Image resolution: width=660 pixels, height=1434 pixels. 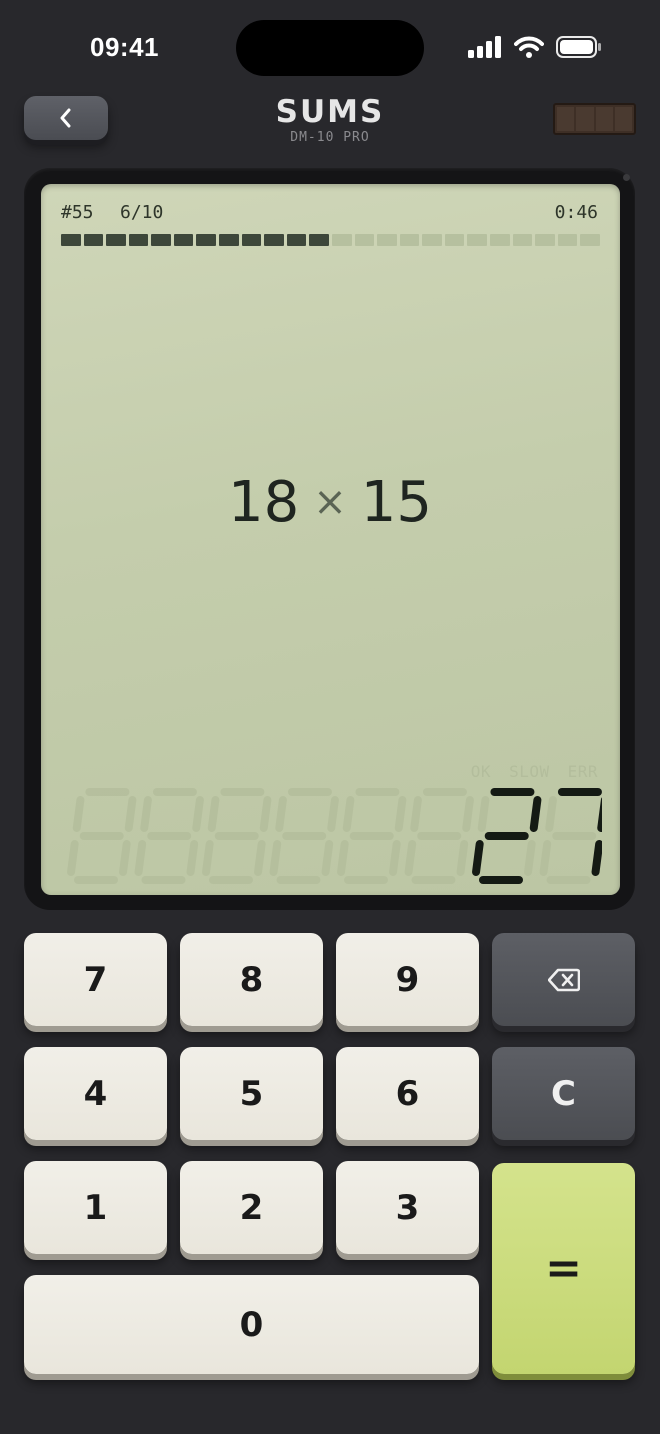 I want to click on problem-left-operand: 18, so click(x=263, y=502).